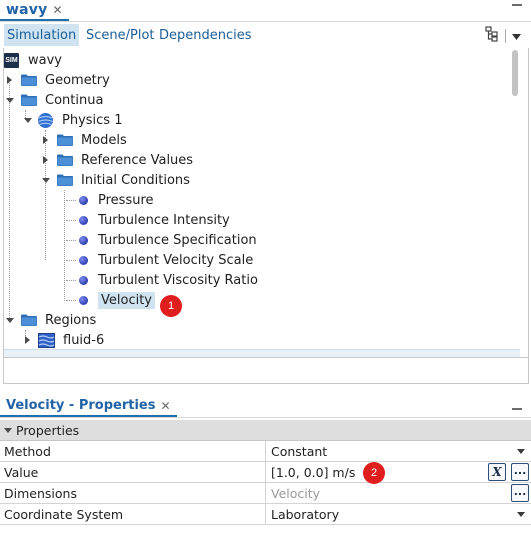 The image size is (531, 533). What do you see at coordinates (374, 473) in the screenshot?
I see `callout-badge-2: 2` at bounding box center [374, 473].